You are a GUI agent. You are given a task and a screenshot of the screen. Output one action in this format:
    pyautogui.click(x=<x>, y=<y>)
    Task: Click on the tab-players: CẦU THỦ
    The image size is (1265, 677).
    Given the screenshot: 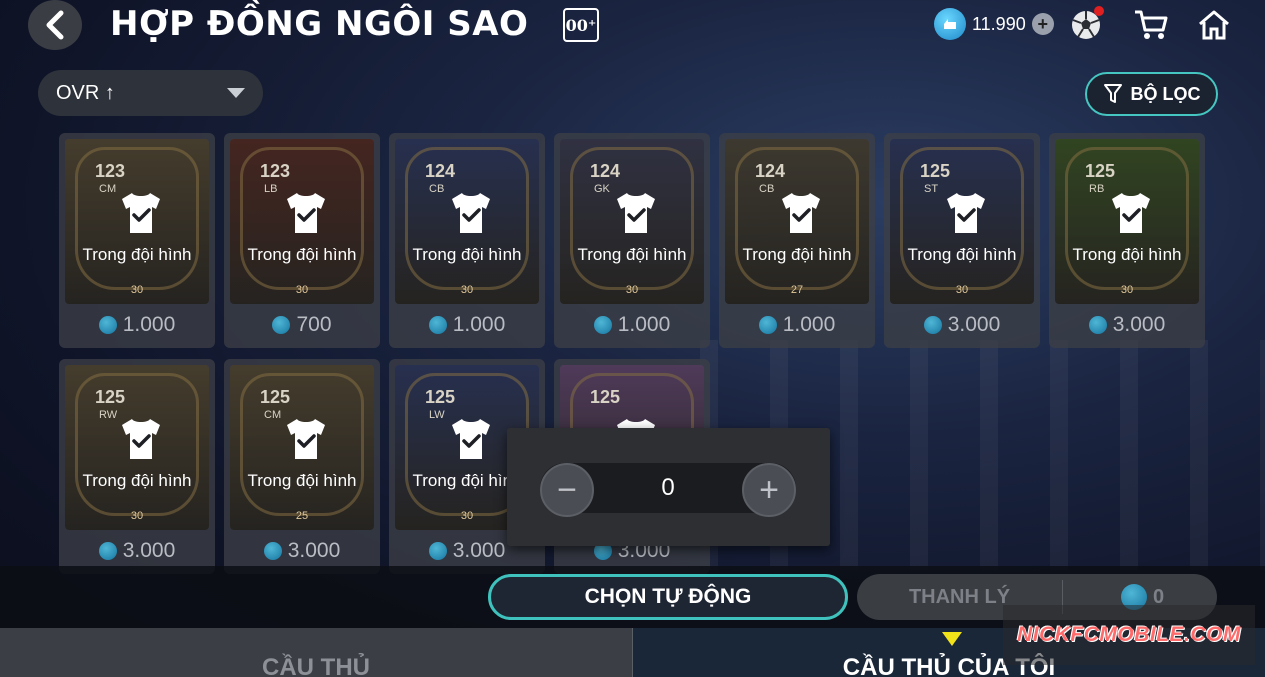 What is the action you would take?
    pyautogui.click(x=316, y=652)
    